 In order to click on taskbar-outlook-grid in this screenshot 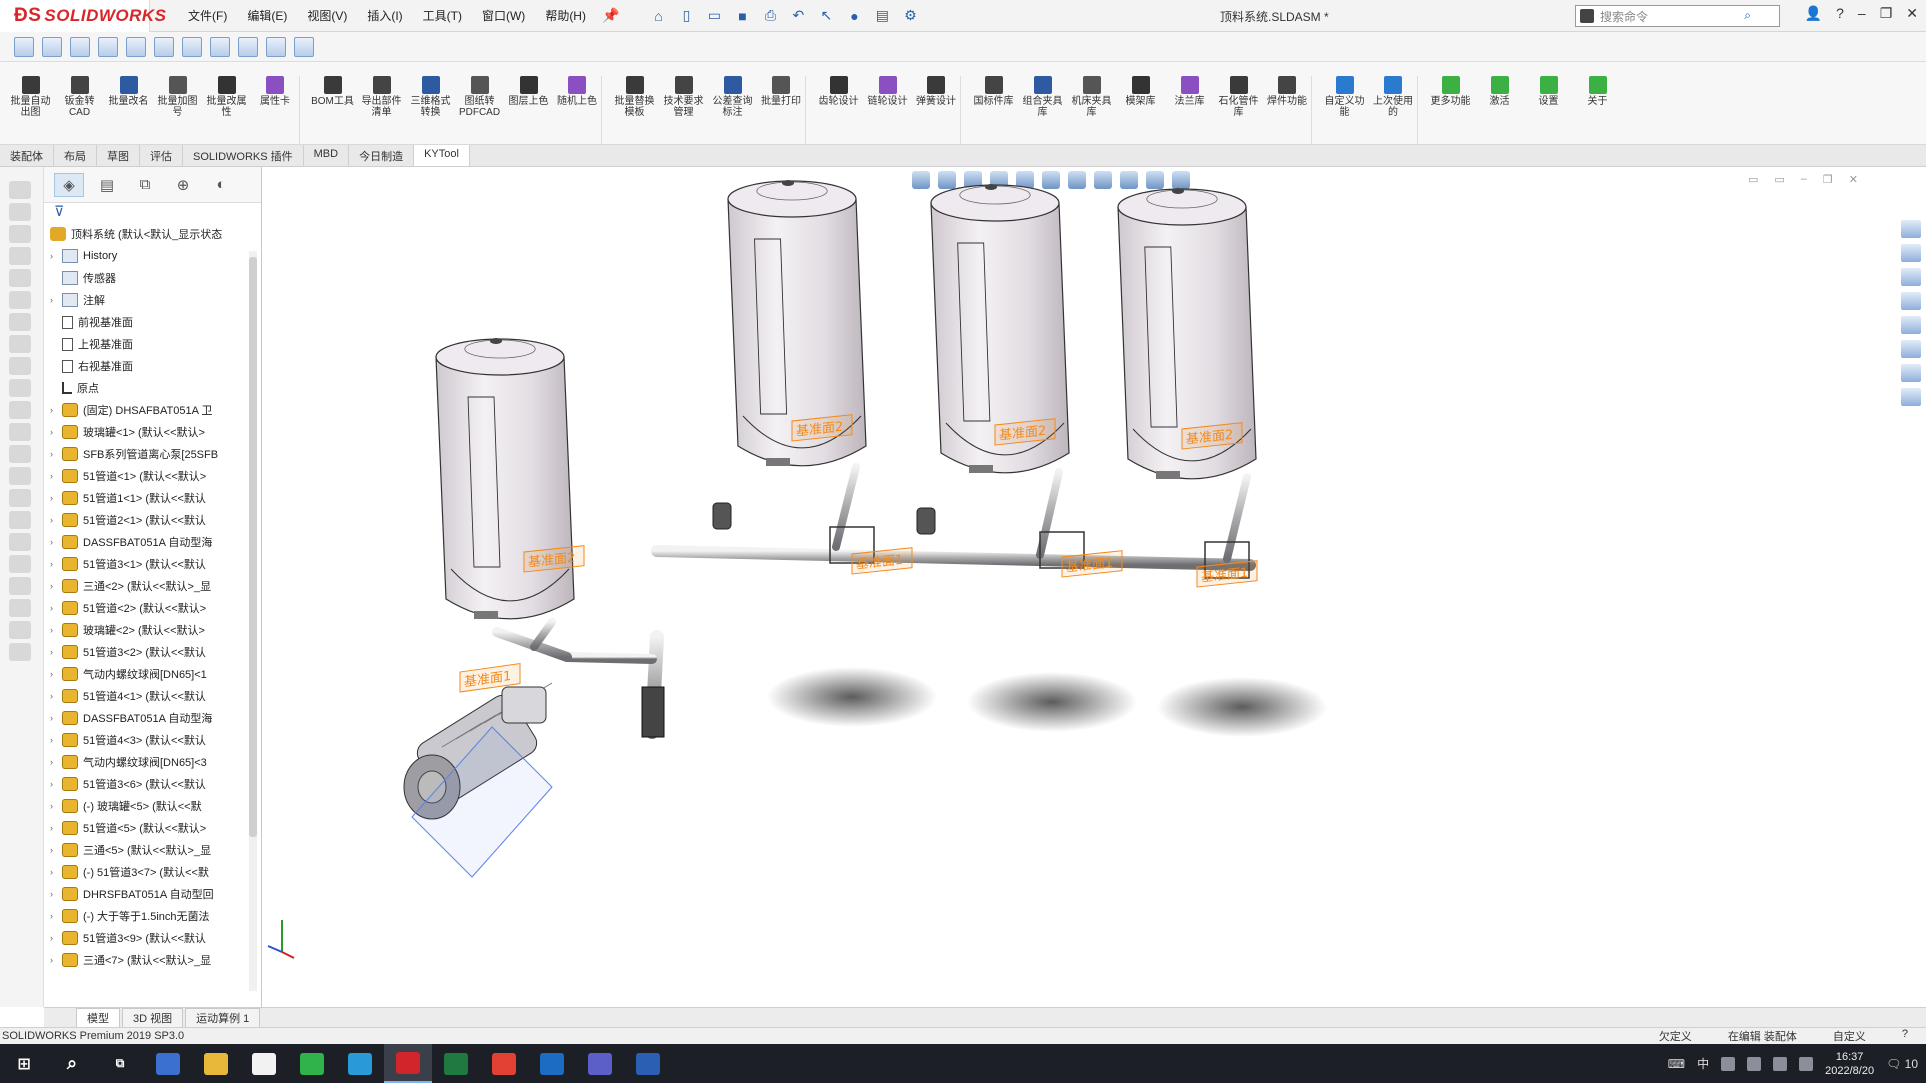, I will do `click(168, 1063)`.